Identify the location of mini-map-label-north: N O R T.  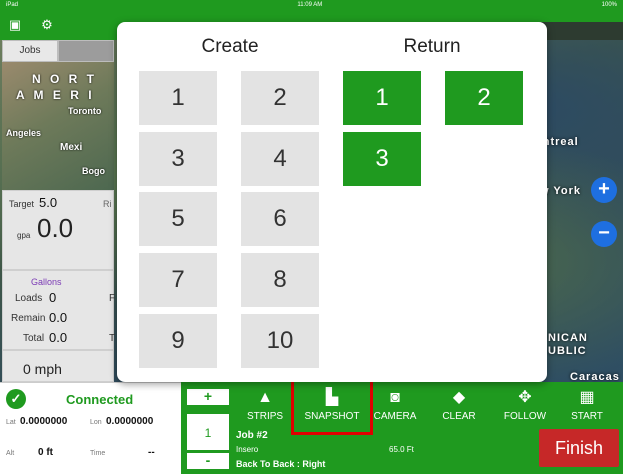
(64, 79).